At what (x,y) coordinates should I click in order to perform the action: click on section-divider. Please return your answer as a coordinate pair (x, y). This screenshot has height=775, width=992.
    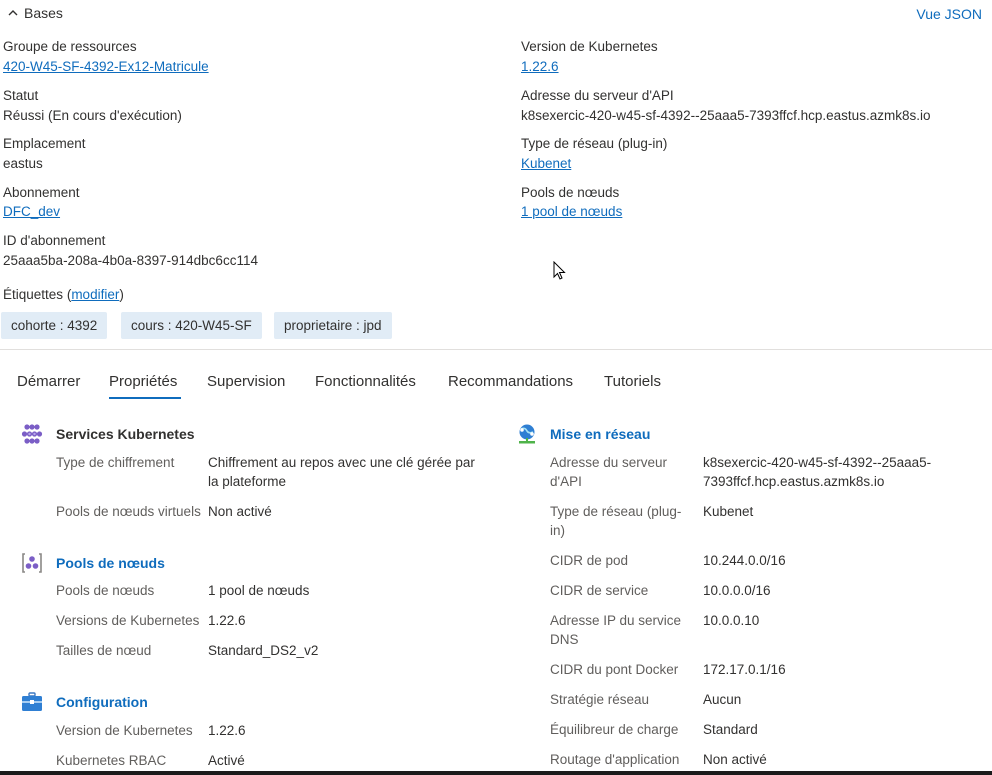
    Looking at the image, I should click on (496, 349).